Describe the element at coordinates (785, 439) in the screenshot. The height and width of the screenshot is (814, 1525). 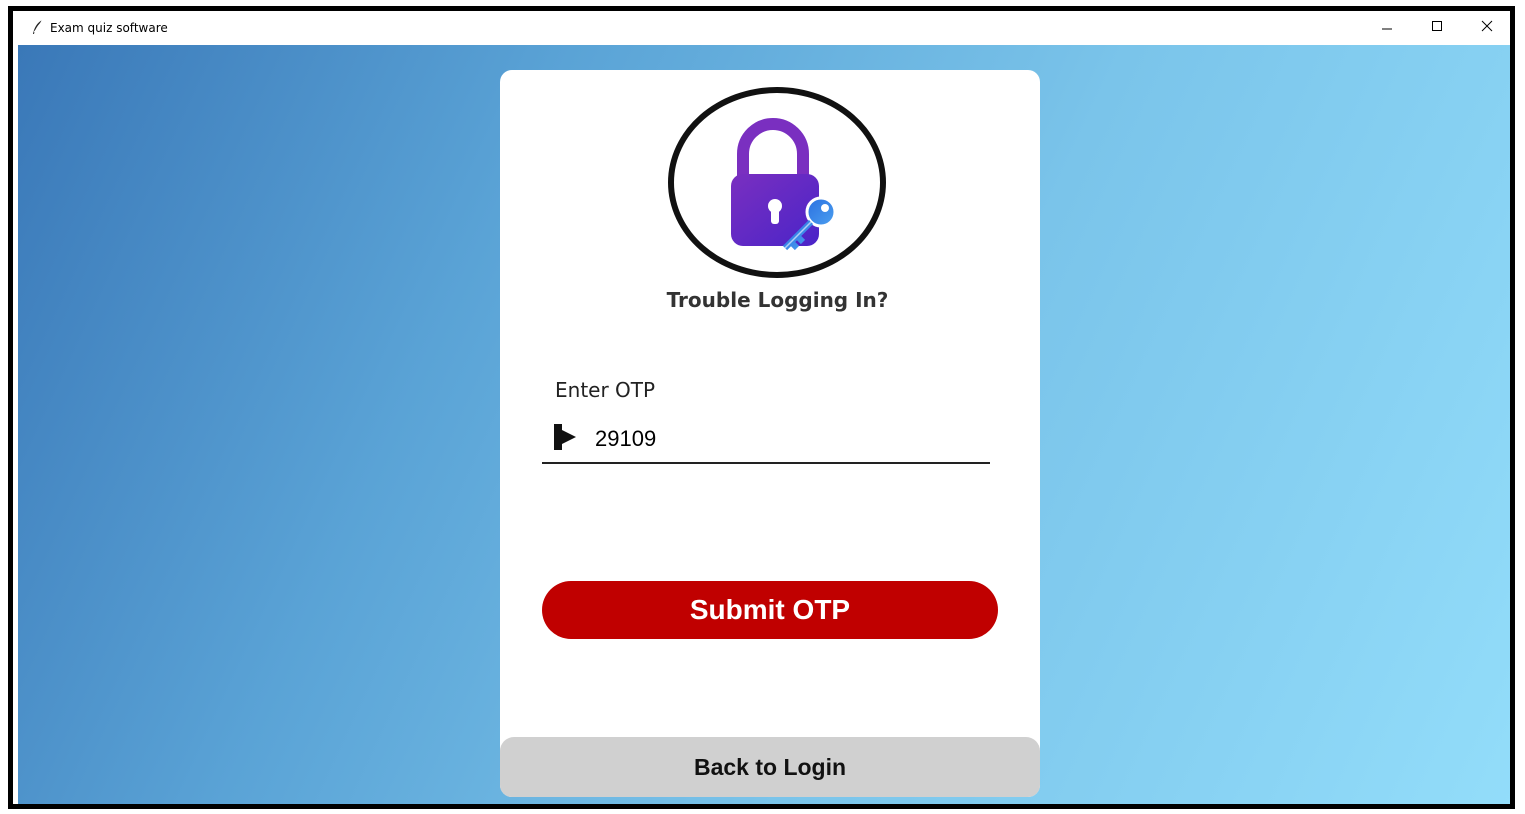
I see `otp-input` at that location.